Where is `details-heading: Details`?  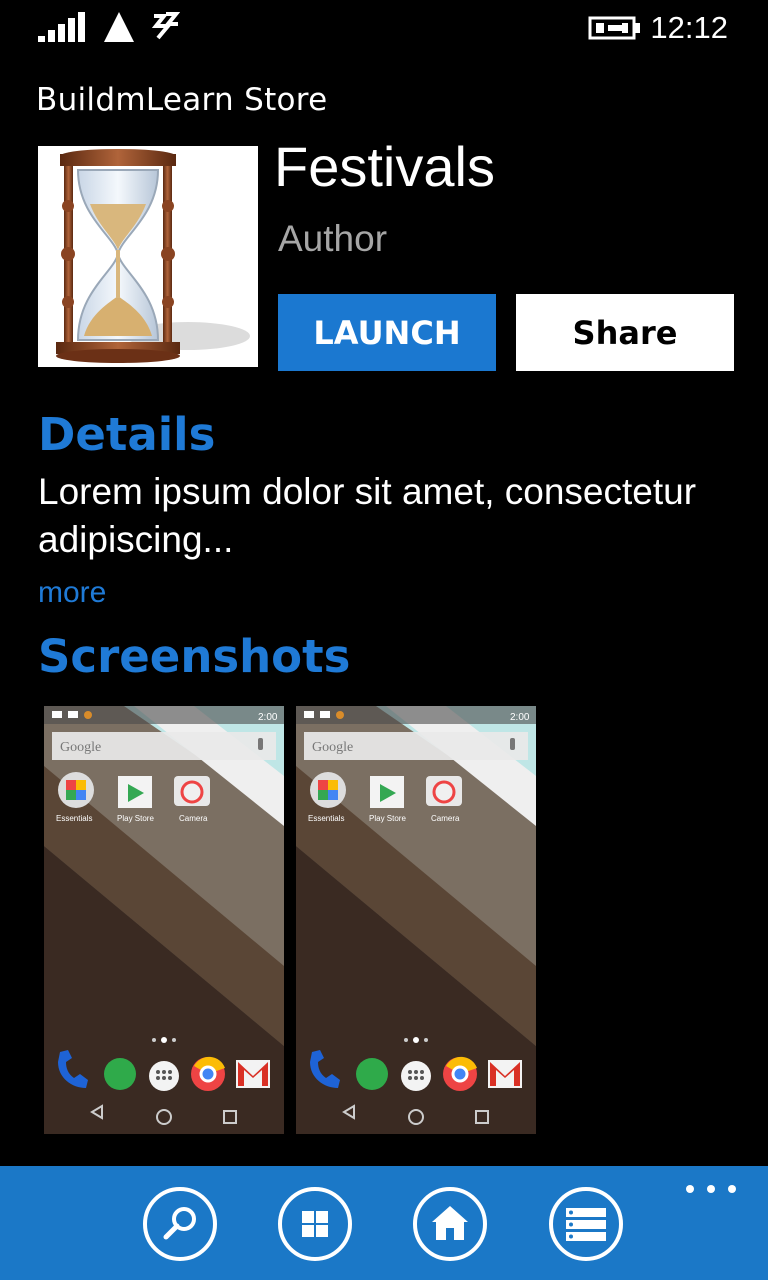 details-heading: Details is located at coordinates (127, 434).